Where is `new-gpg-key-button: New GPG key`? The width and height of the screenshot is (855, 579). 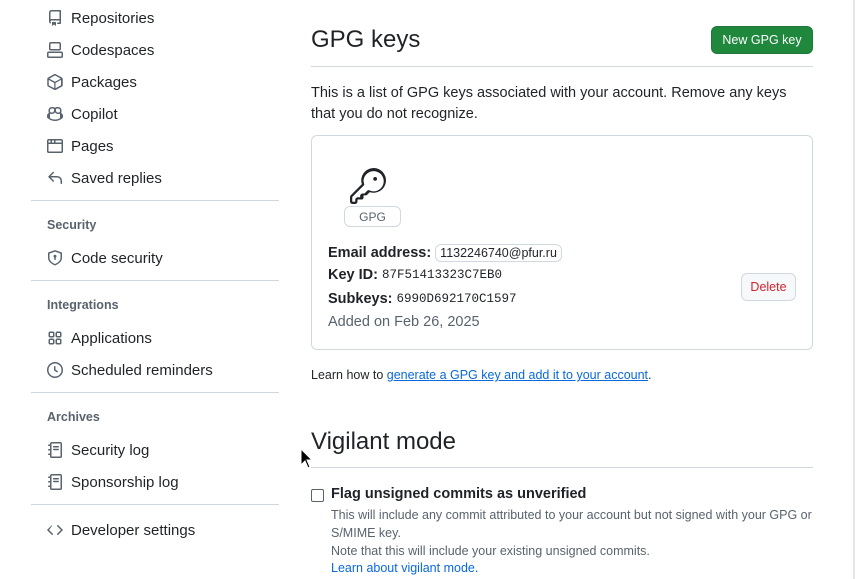 new-gpg-key-button: New GPG key is located at coordinates (762, 40).